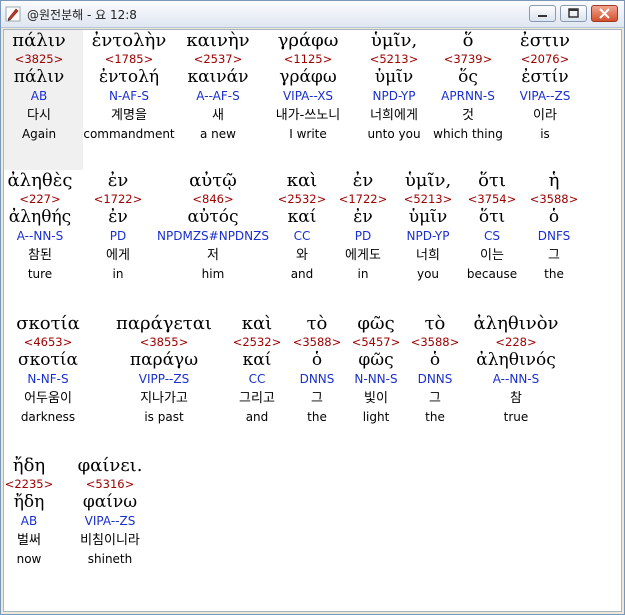 The width and height of the screenshot is (625, 615). Describe the element at coordinates (110, 465) in the screenshot. I see `word-greek: φαίνει.` at that location.